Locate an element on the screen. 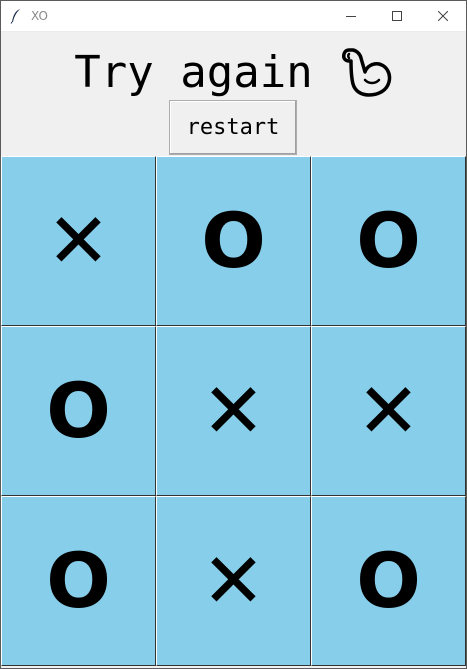 The width and height of the screenshot is (467, 669). board-cell-9: O is located at coordinates (388, 581).